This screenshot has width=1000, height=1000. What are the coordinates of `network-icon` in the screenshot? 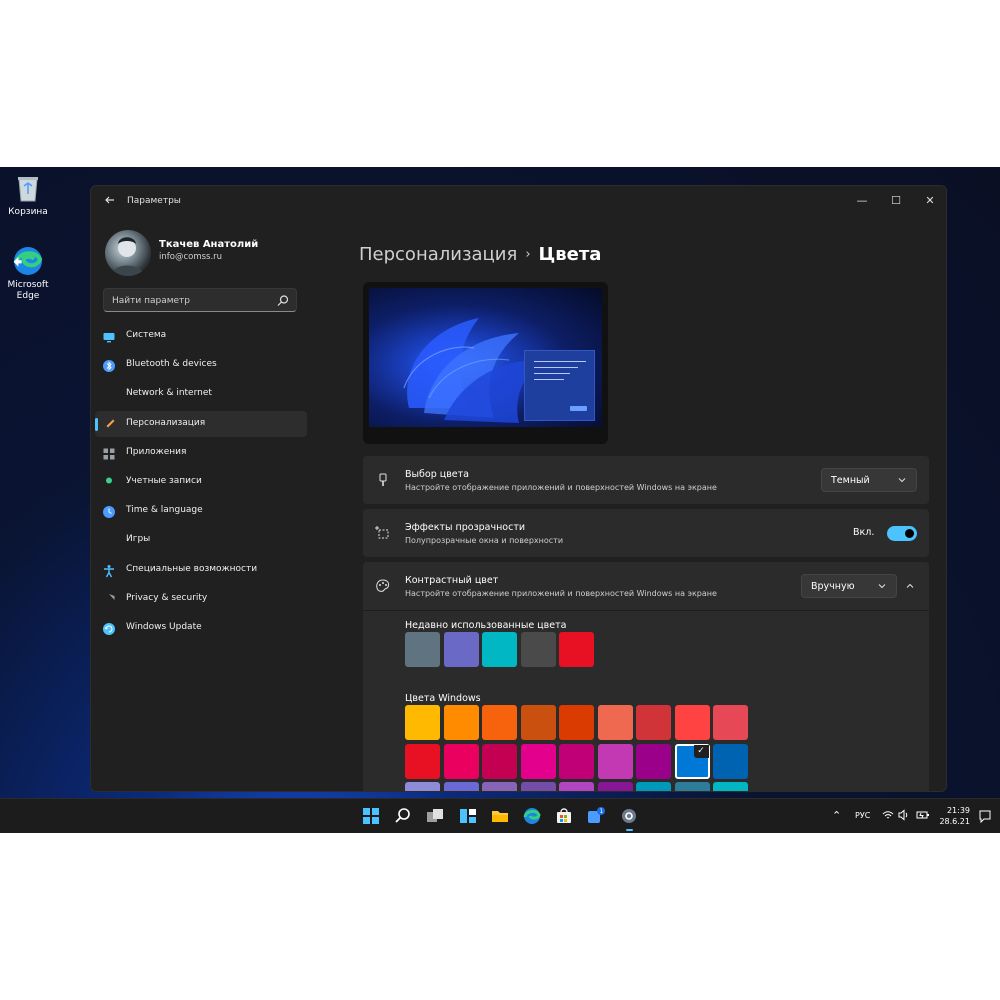 It's located at (109, 394).